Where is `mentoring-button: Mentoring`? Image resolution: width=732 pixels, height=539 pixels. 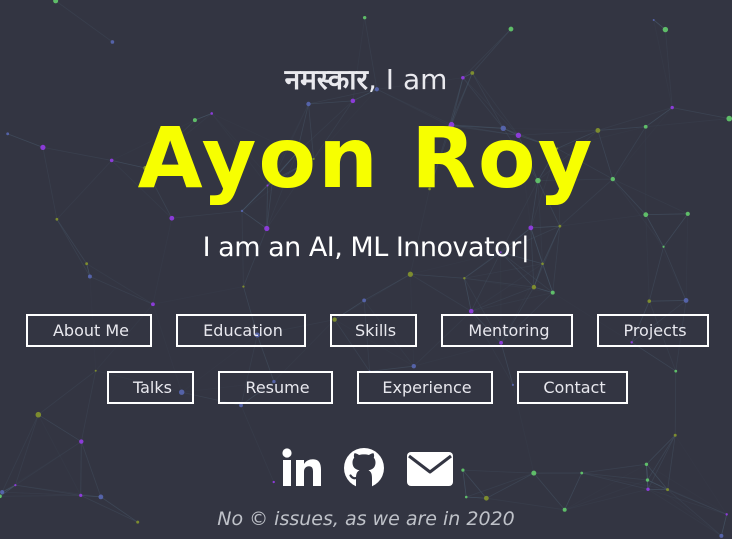
mentoring-button: Mentoring is located at coordinates (507, 330).